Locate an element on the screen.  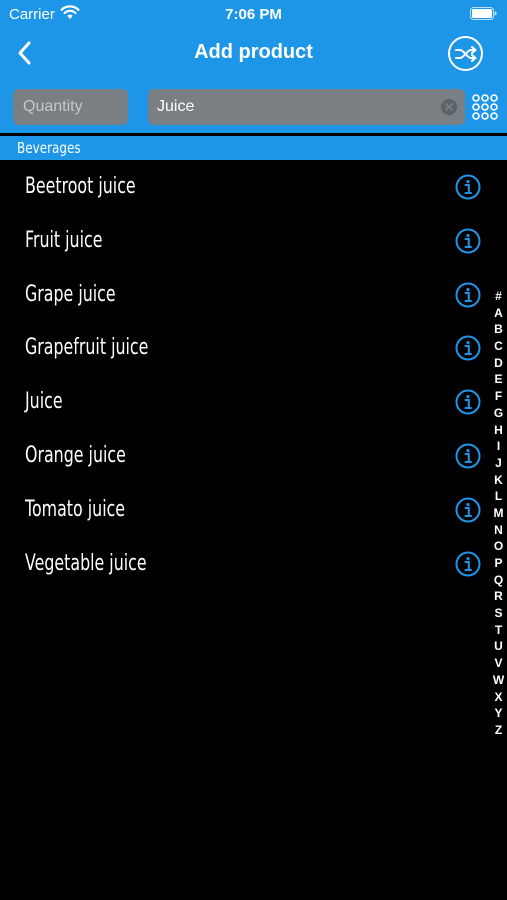
index-letter: F is located at coordinates (498, 396).